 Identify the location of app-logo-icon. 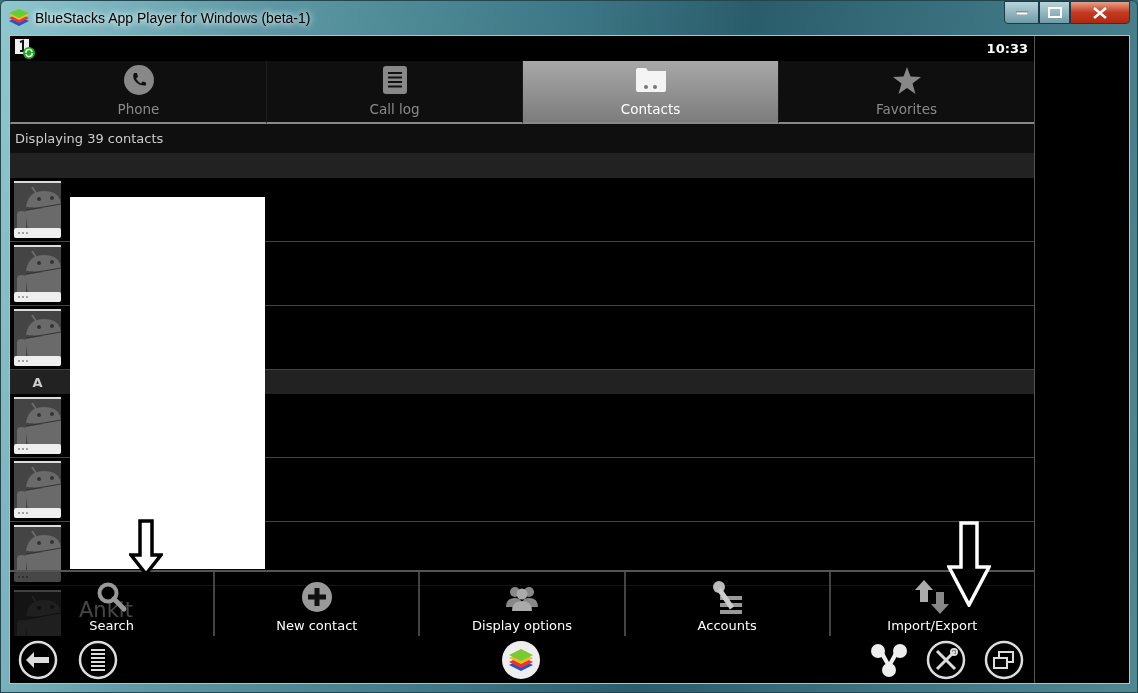
(19, 18).